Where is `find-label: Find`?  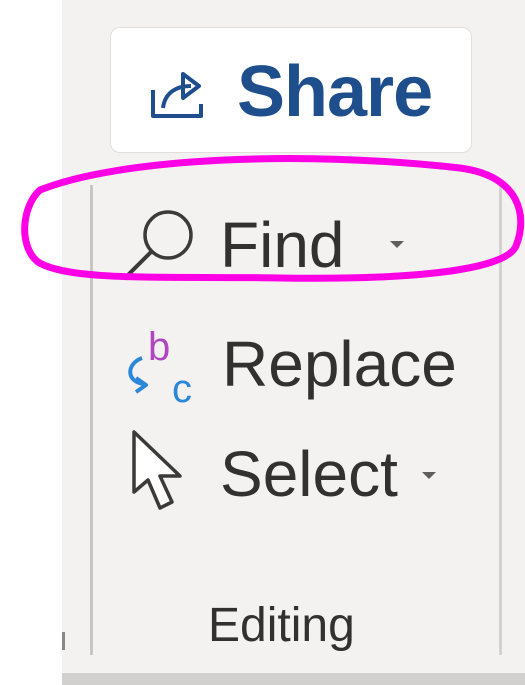 find-label: Find is located at coordinates (282, 245).